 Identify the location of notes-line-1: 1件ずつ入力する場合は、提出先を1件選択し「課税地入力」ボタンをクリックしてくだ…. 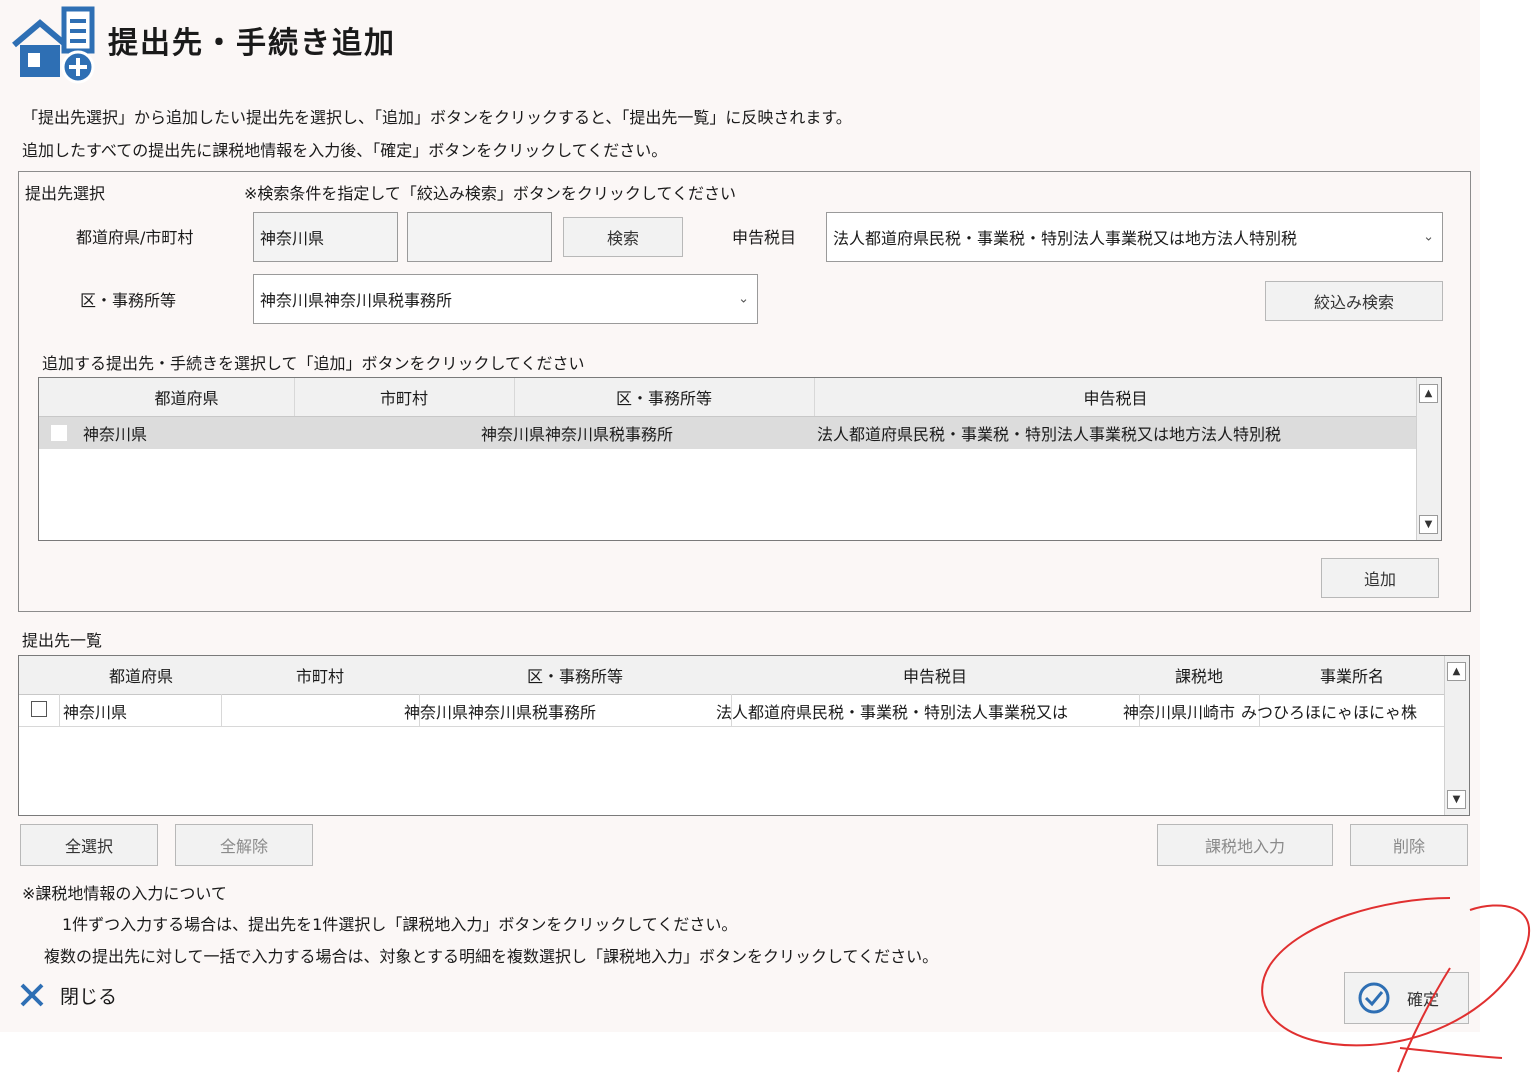
(400, 924).